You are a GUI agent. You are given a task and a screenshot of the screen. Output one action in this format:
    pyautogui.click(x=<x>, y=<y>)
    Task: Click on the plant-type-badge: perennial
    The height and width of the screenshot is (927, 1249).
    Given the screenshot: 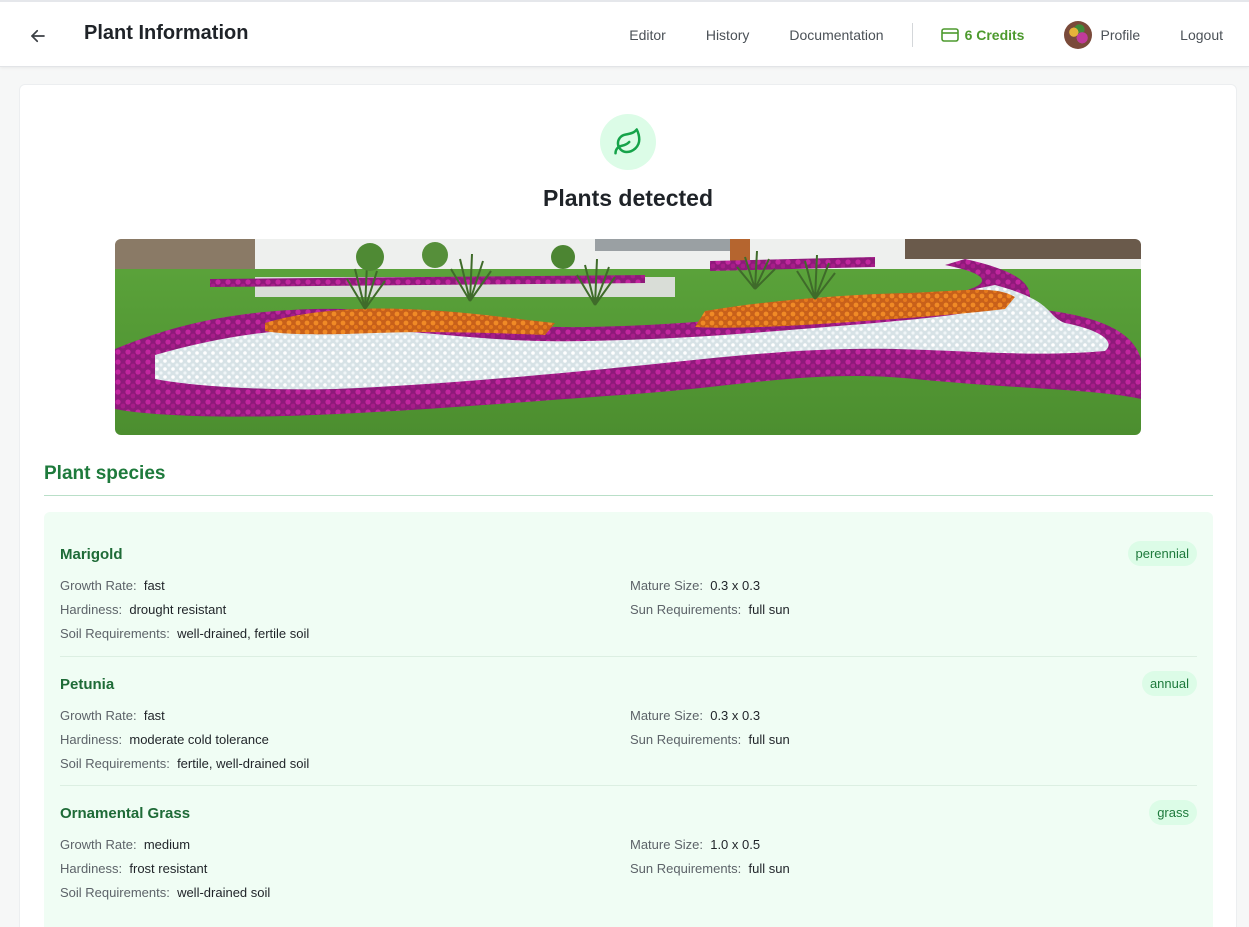 What is the action you would take?
    pyautogui.click(x=1162, y=553)
    